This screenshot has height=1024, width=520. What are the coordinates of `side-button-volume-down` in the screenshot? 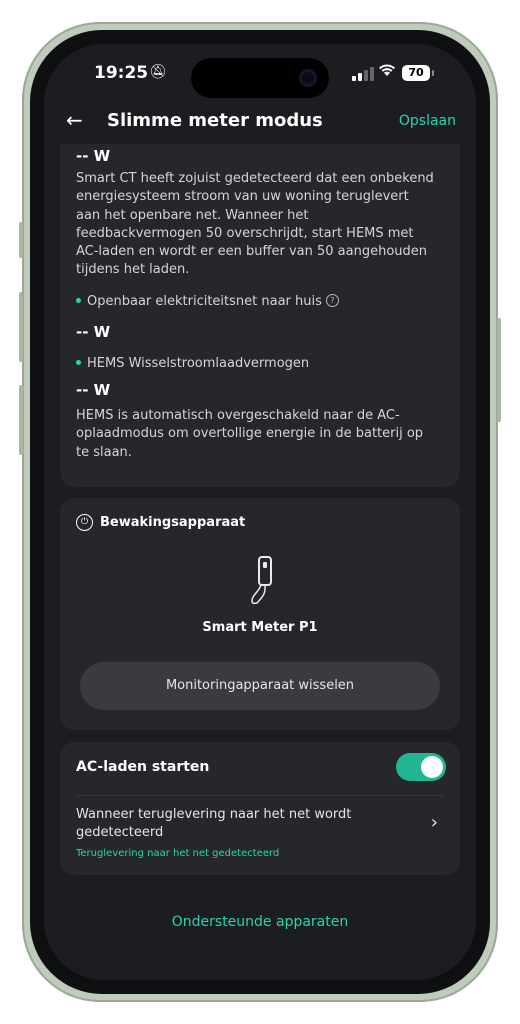 It's located at (21, 420).